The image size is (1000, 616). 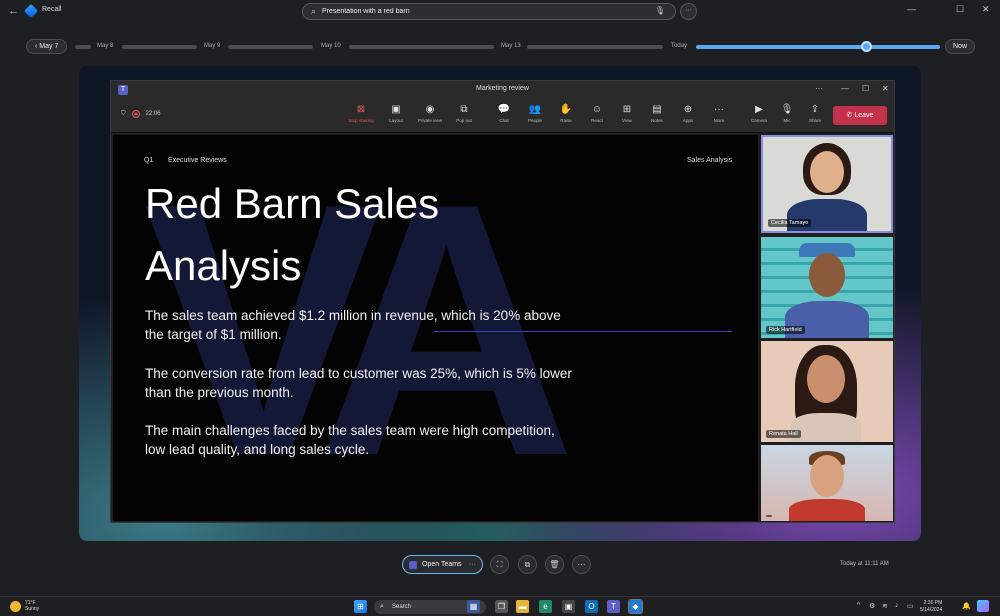 I want to click on meeting-timer: 22:06, so click(x=153, y=114).